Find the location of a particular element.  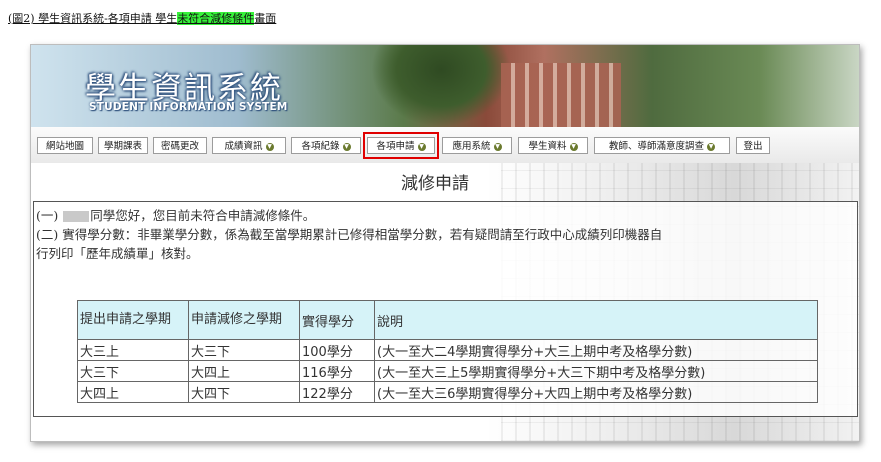

table-cell: 116學分 is located at coordinates (337, 371).